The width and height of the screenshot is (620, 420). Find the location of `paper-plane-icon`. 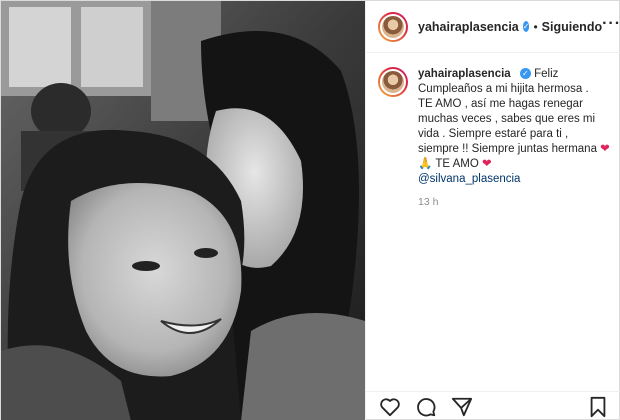

paper-plane-icon is located at coordinates (462, 406).